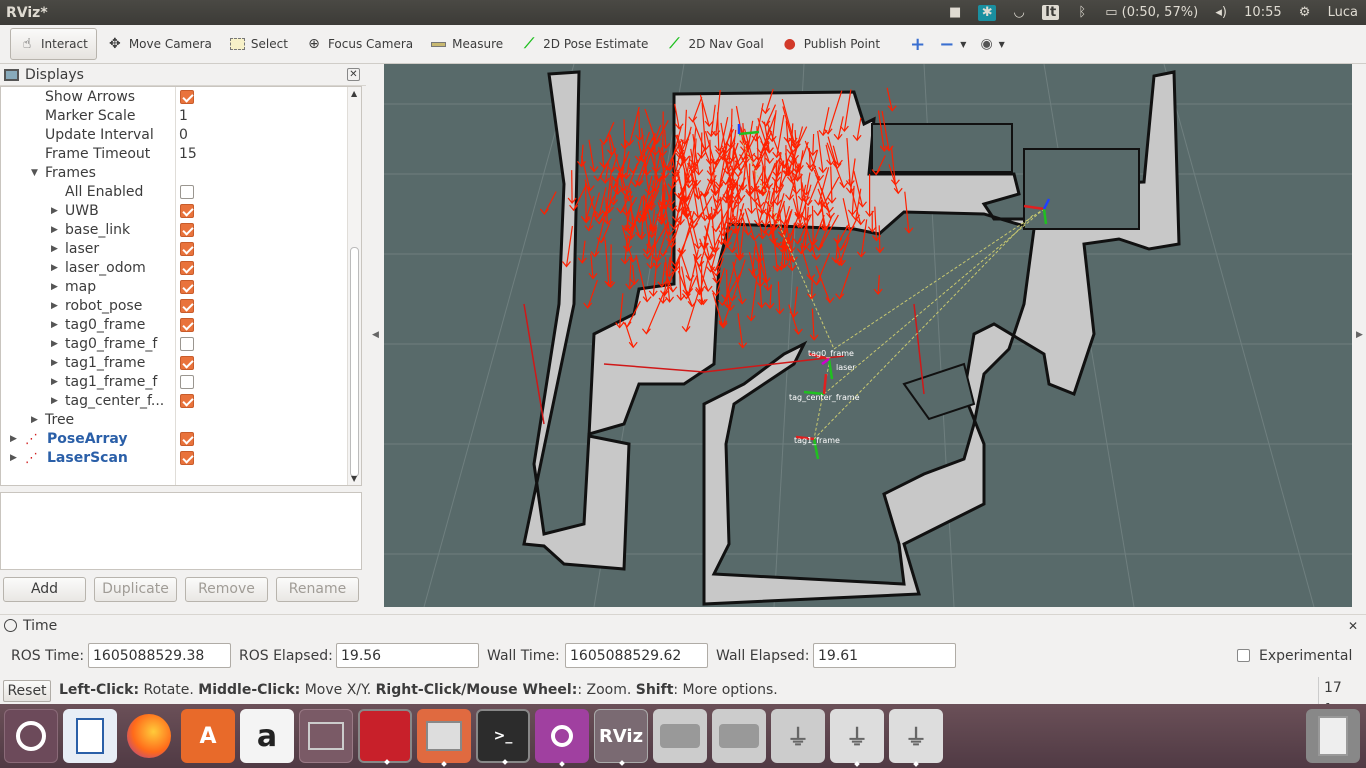 This screenshot has width=1366, height=768. I want to click on measure-tool-button: Measure, so click(467, 44).